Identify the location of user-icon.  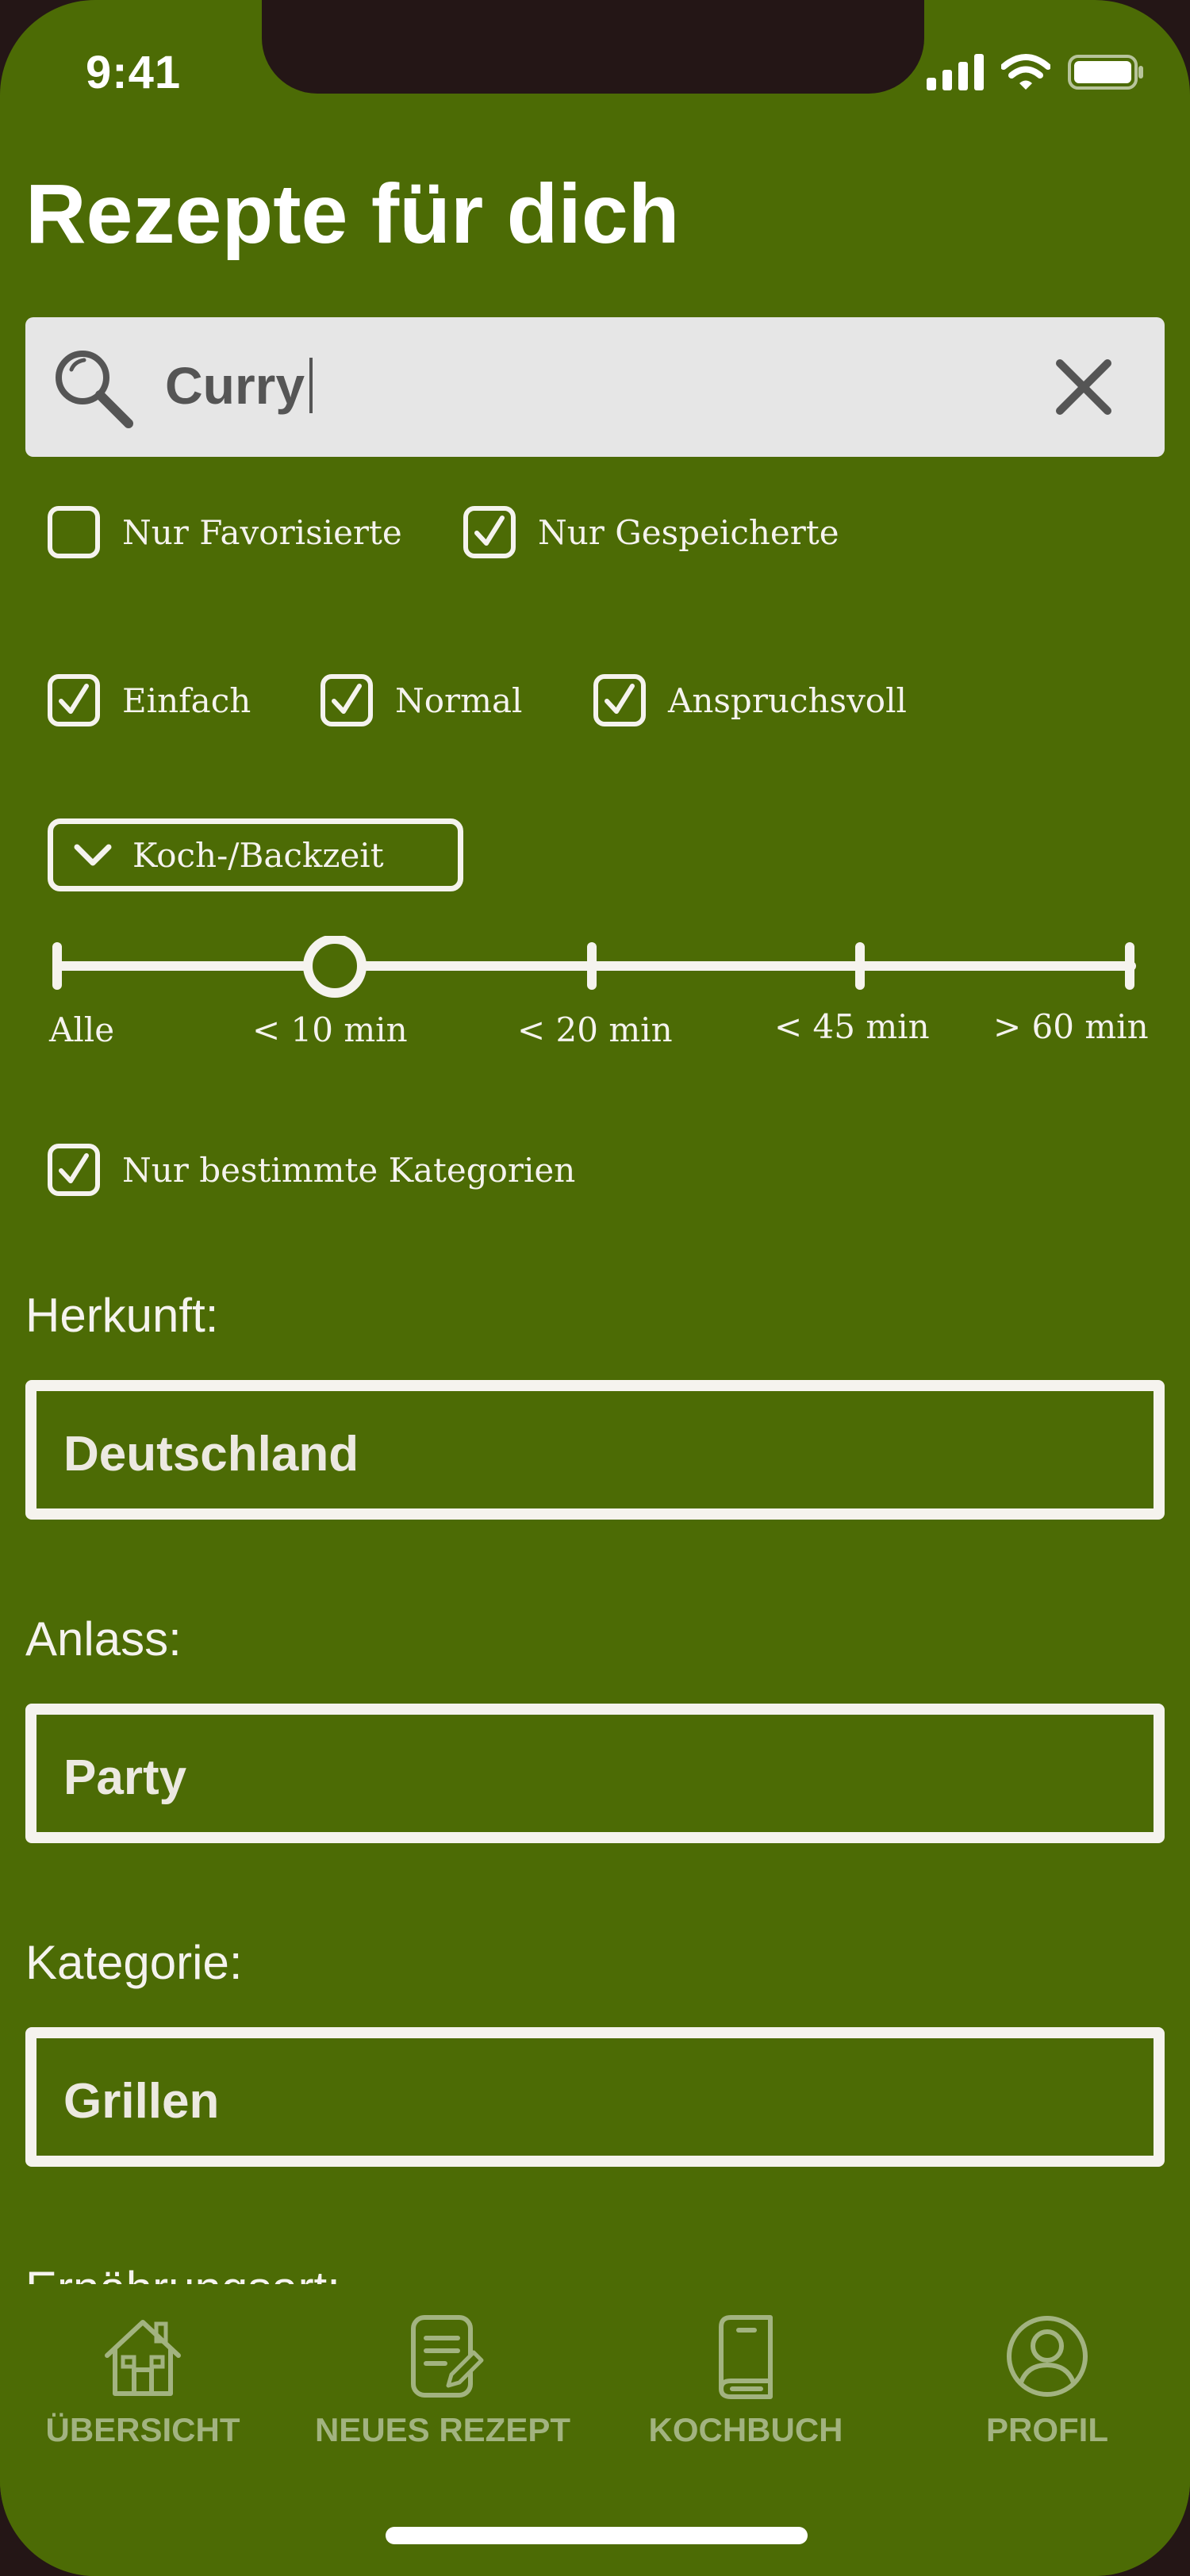
(1047, 2356).